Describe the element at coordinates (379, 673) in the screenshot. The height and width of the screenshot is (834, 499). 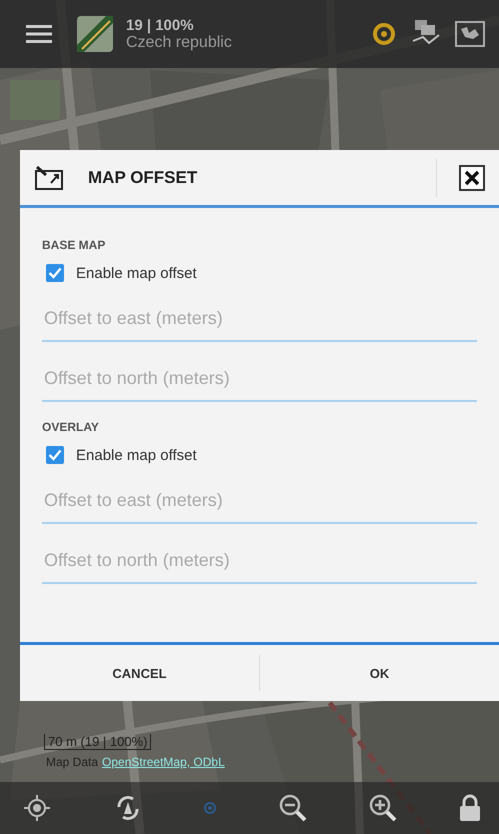
I see `dialog-button: OK` at that location.